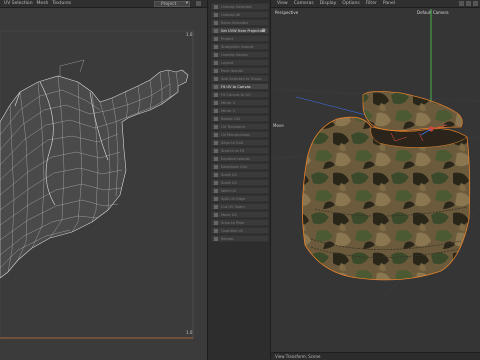  Describe the element at coordinates (240, 238) in the screenshot. I see `tool-button: Remap` at that location.